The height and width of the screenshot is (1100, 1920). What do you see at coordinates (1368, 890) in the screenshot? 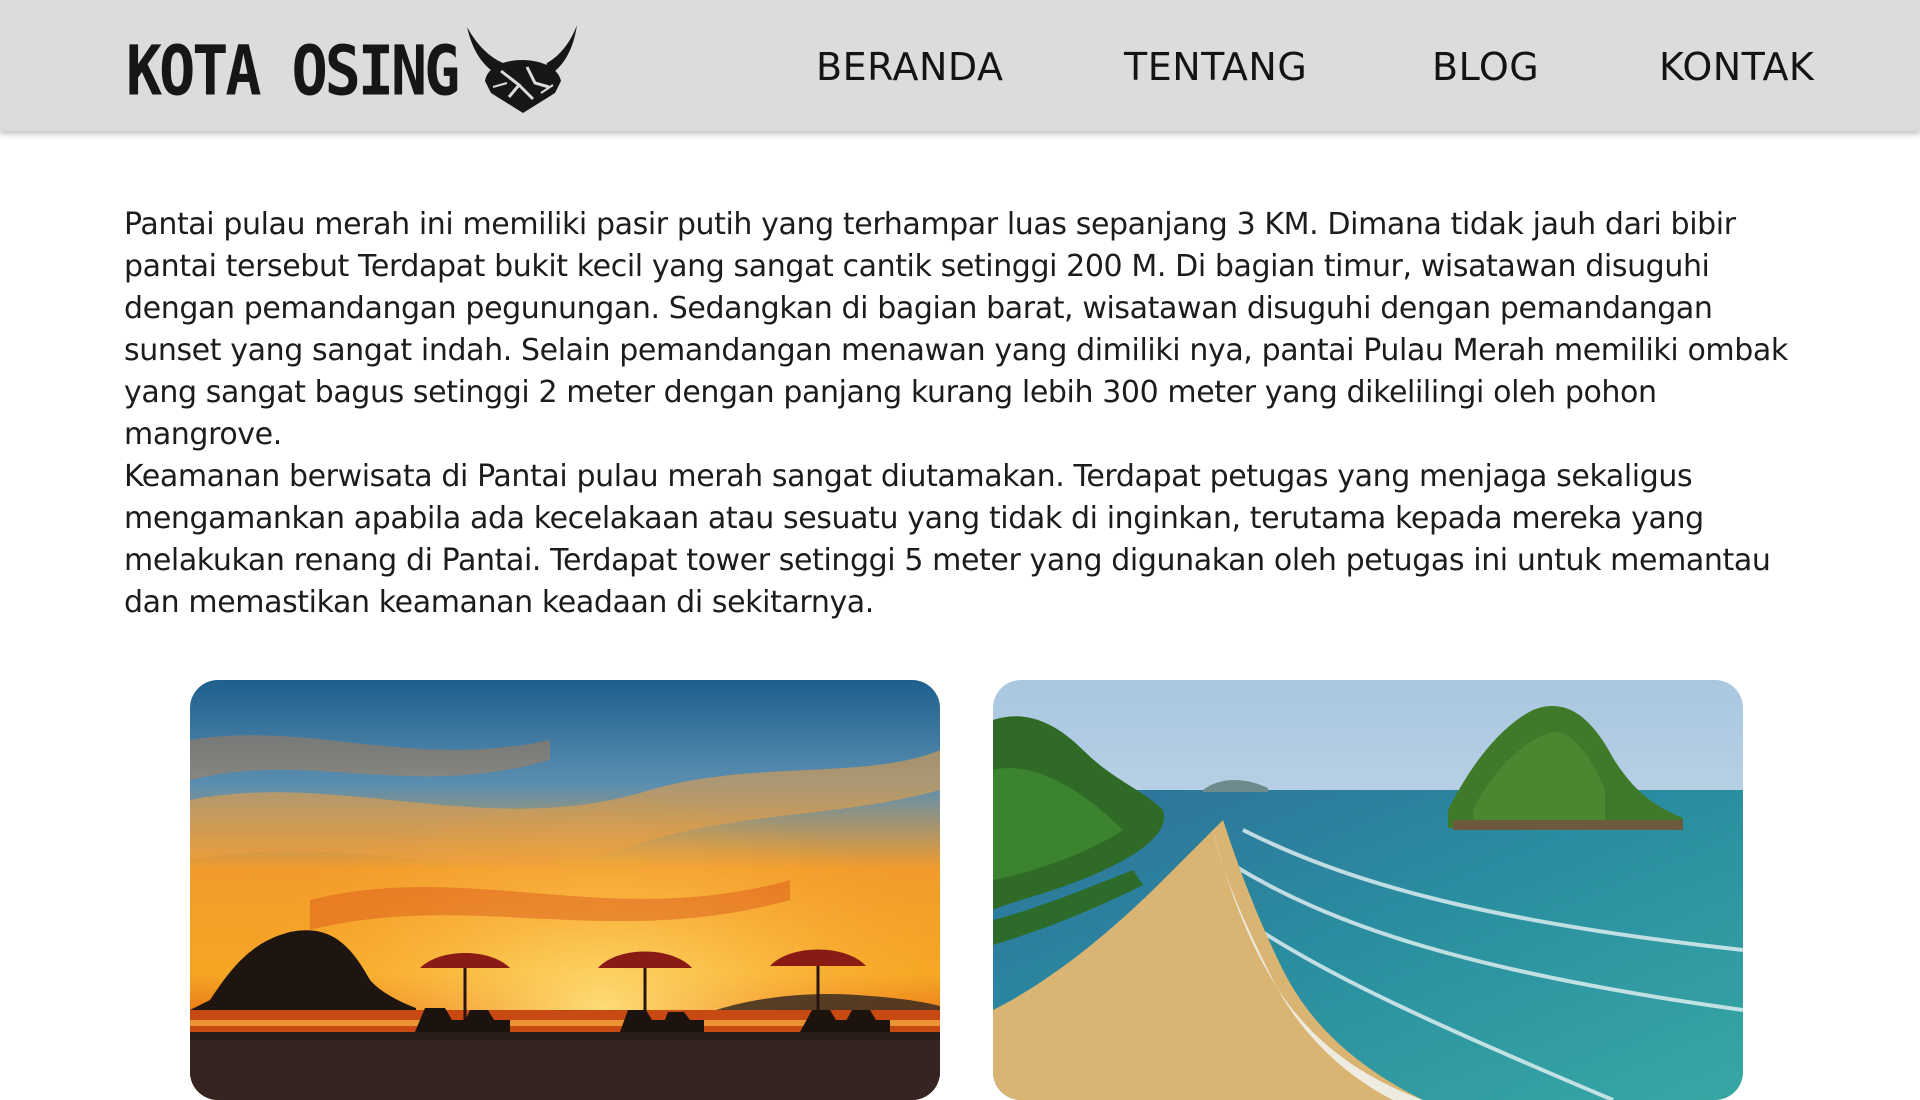
I see `aerial-beach-island-photo` at bounding box center [1368, 890].